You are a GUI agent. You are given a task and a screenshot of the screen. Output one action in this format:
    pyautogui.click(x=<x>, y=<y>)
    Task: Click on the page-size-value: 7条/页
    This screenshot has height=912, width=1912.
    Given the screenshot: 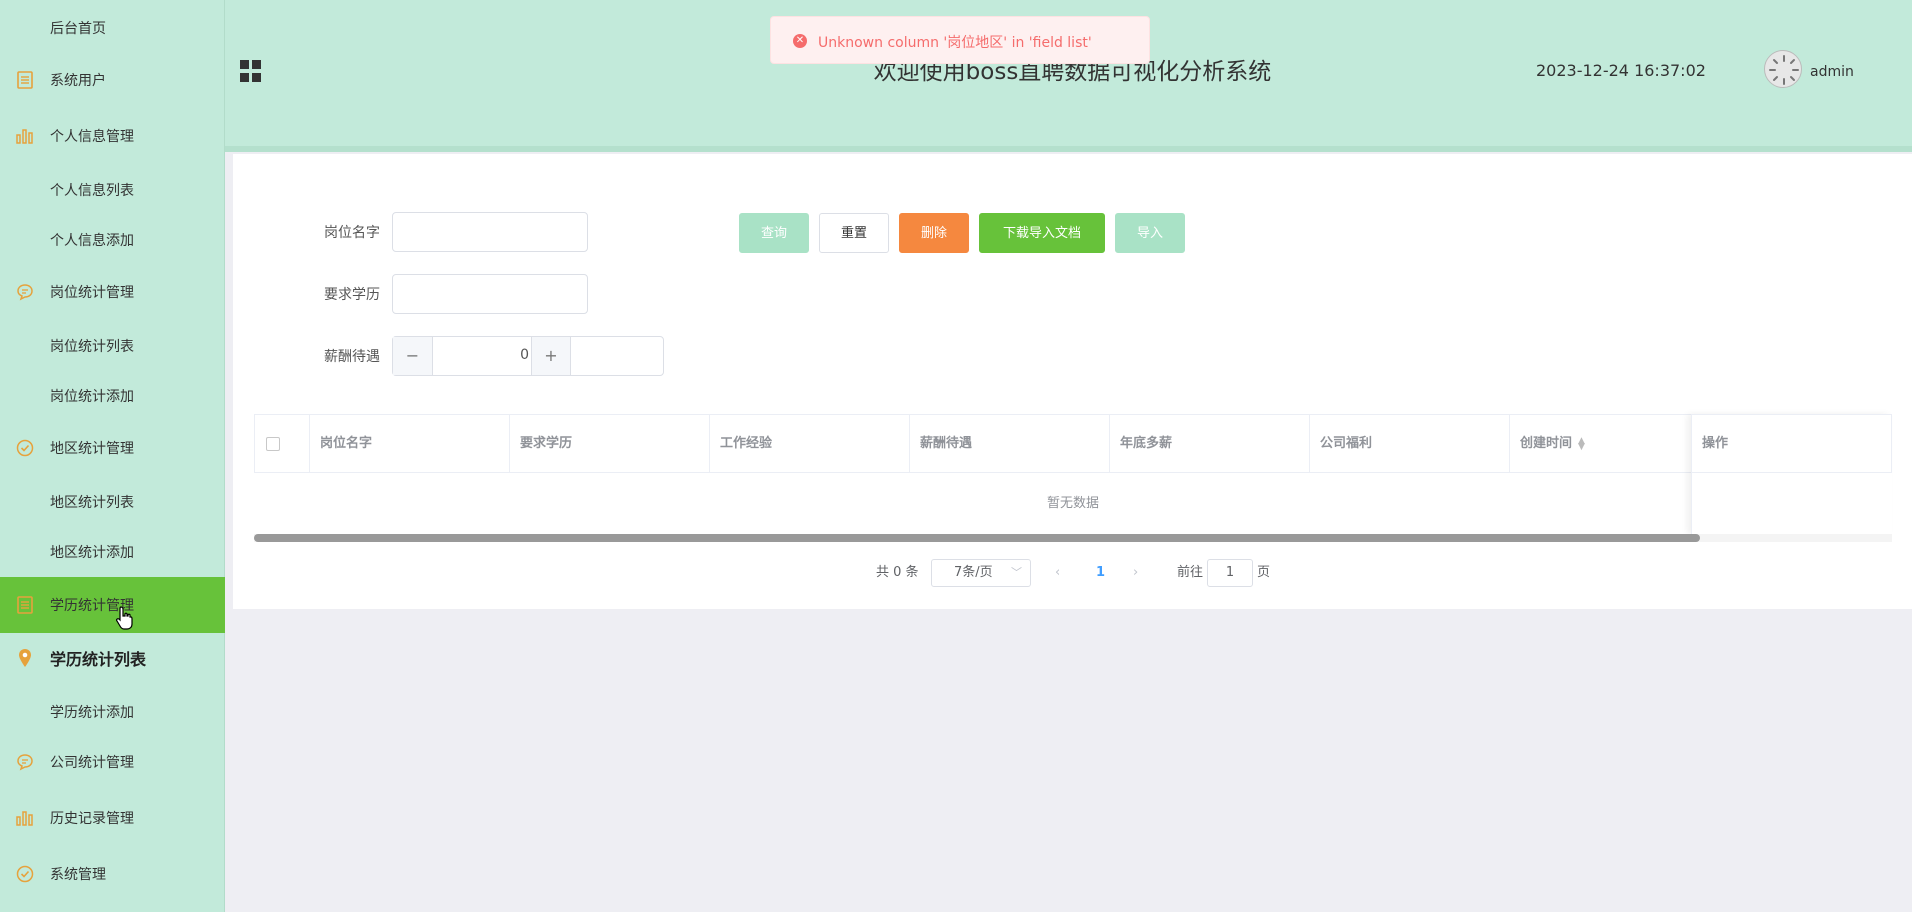 What is the action you would take?
    pyautogui.click(x=973, y=572)
    